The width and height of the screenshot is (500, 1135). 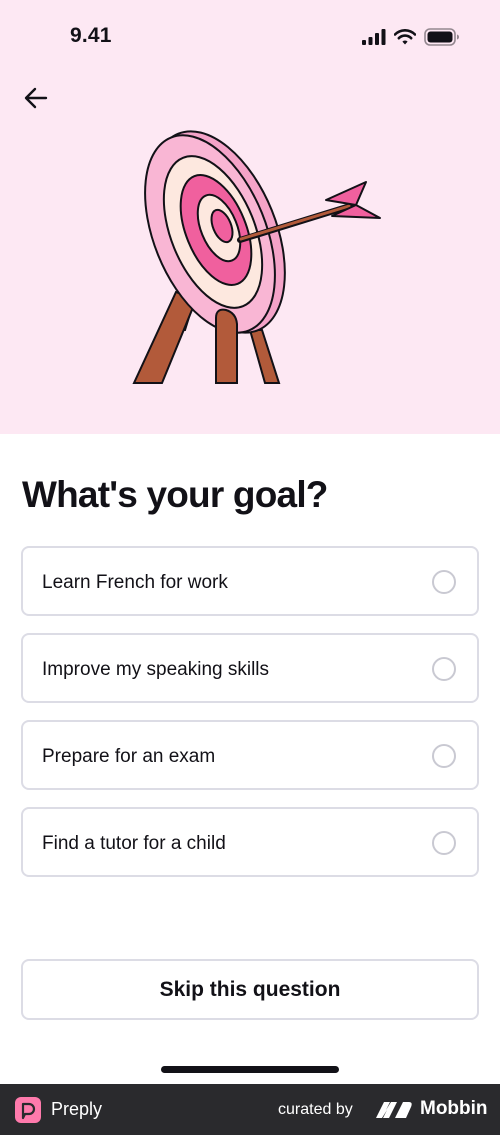 I want to click on option-improve-speaking-skills: Improve my speaking skills, so click(x=250, y=668).